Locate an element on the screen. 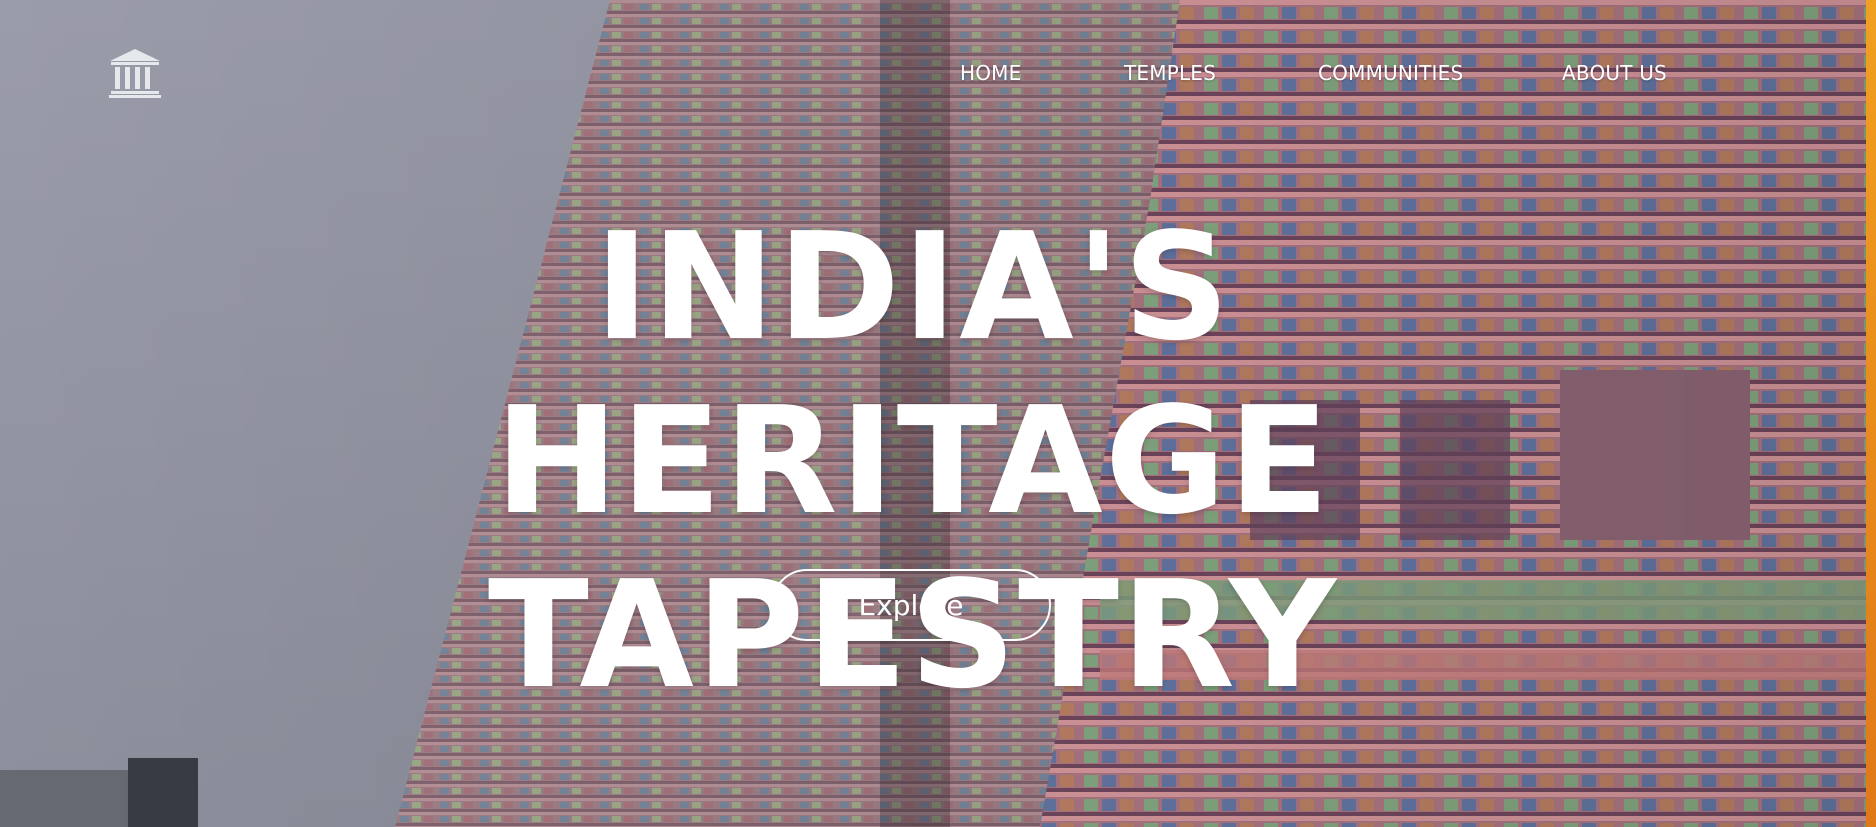  nav-about-us-link: ABOUT US is located at coordinates (1614, 73).